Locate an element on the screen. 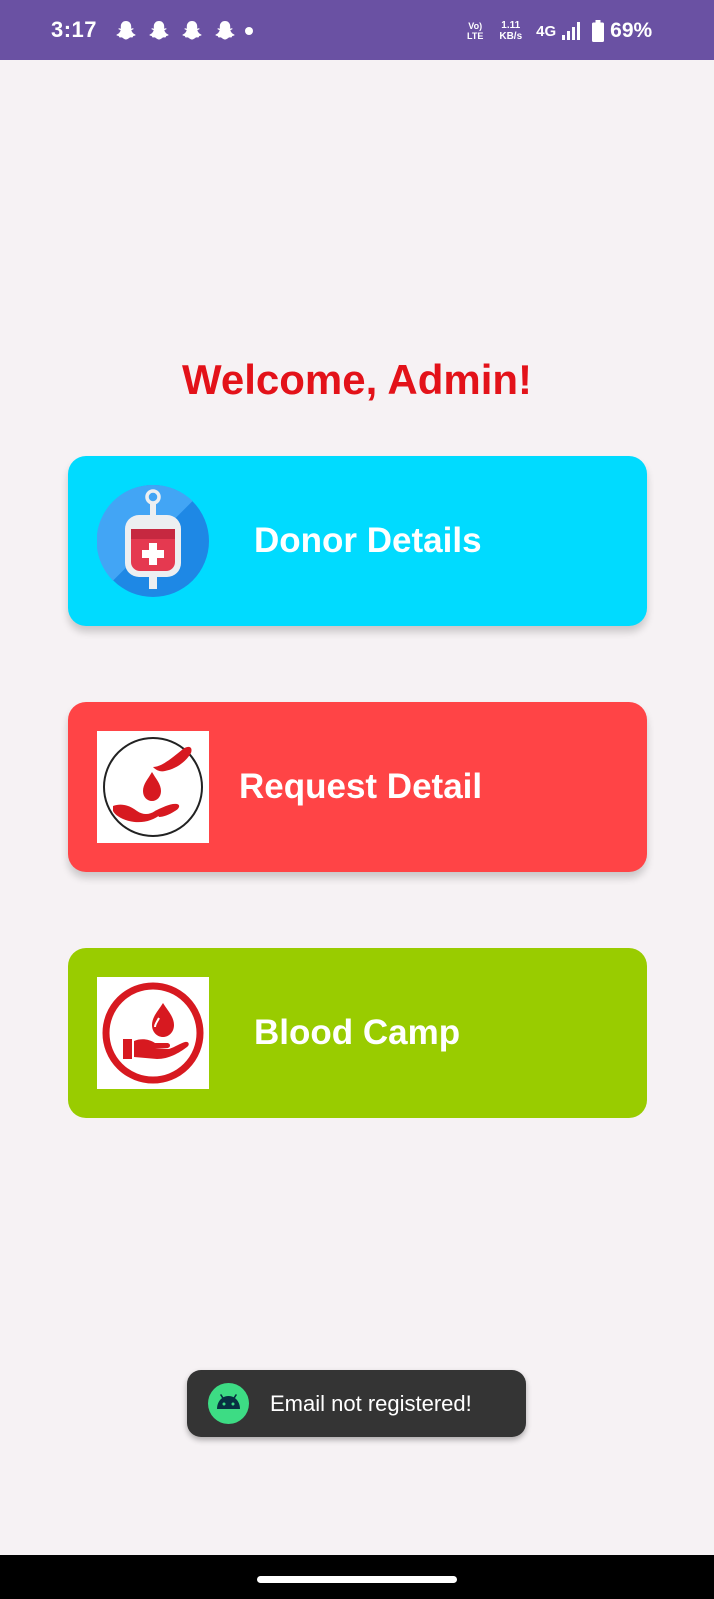 This screenshot has width=714, height=1599. blood-drop-hands-icon is located at coordinates (153, 787).